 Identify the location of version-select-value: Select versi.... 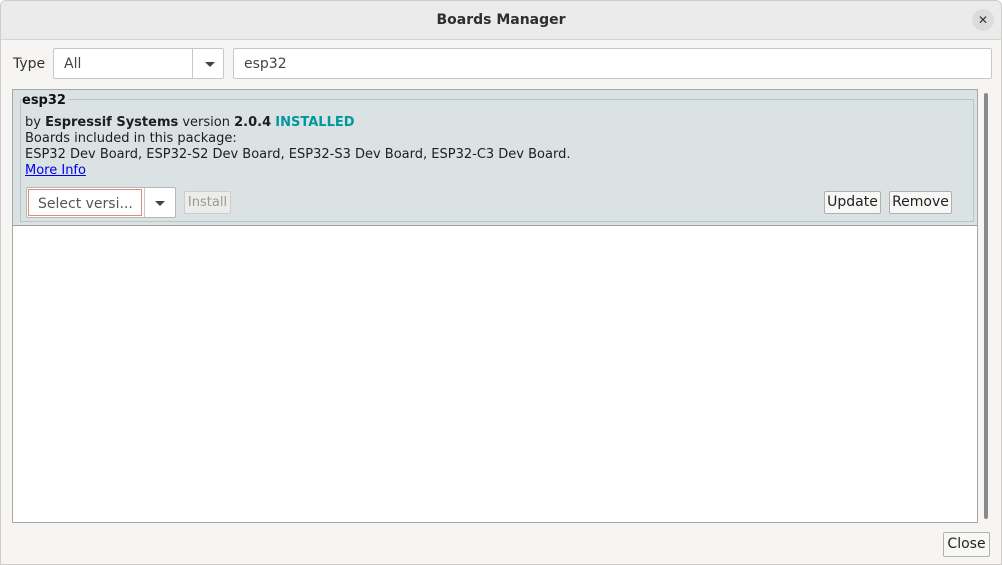
(85, 204).